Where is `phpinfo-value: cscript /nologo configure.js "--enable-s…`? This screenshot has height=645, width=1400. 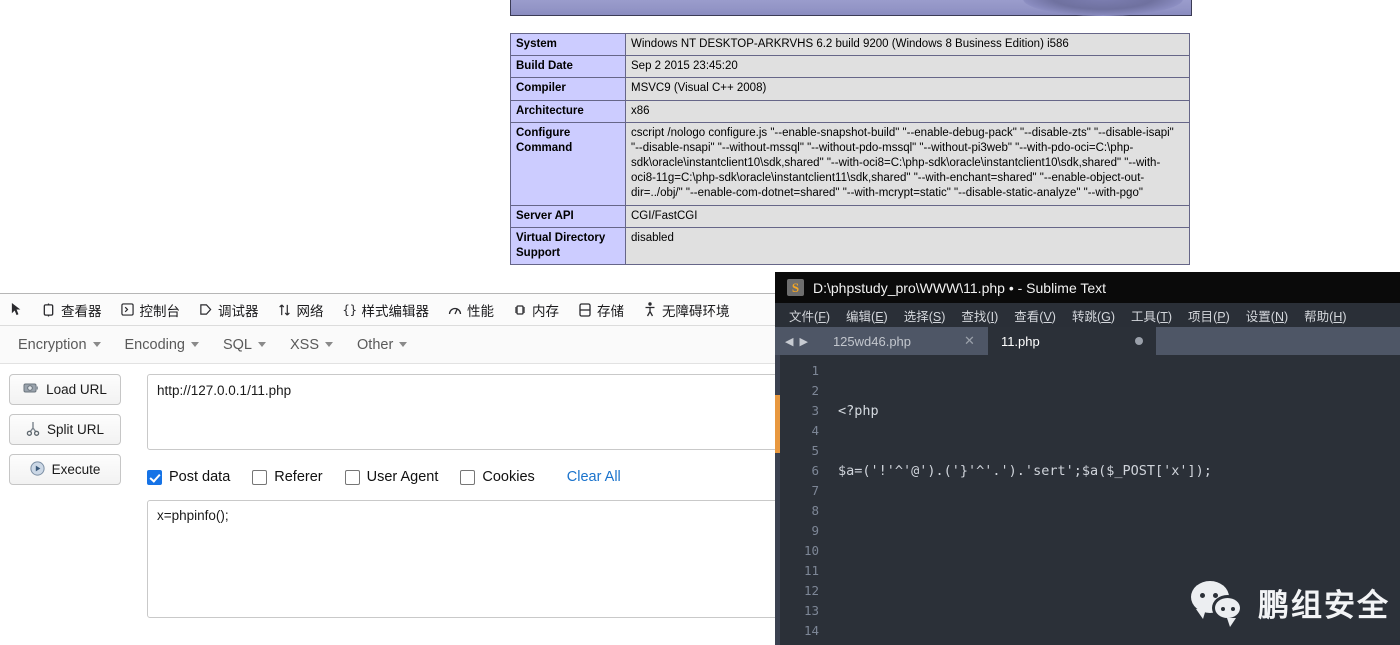
phpinfo-value: cscript /nologo configure.js "--enable-s… is located at coordinates (907, 163).